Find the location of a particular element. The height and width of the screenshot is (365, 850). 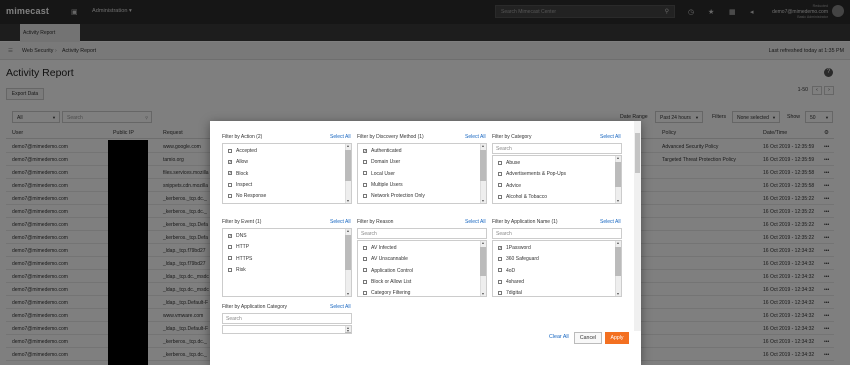

filter-group-title: Filter by Event (1) is located at coordinates (242, 222).